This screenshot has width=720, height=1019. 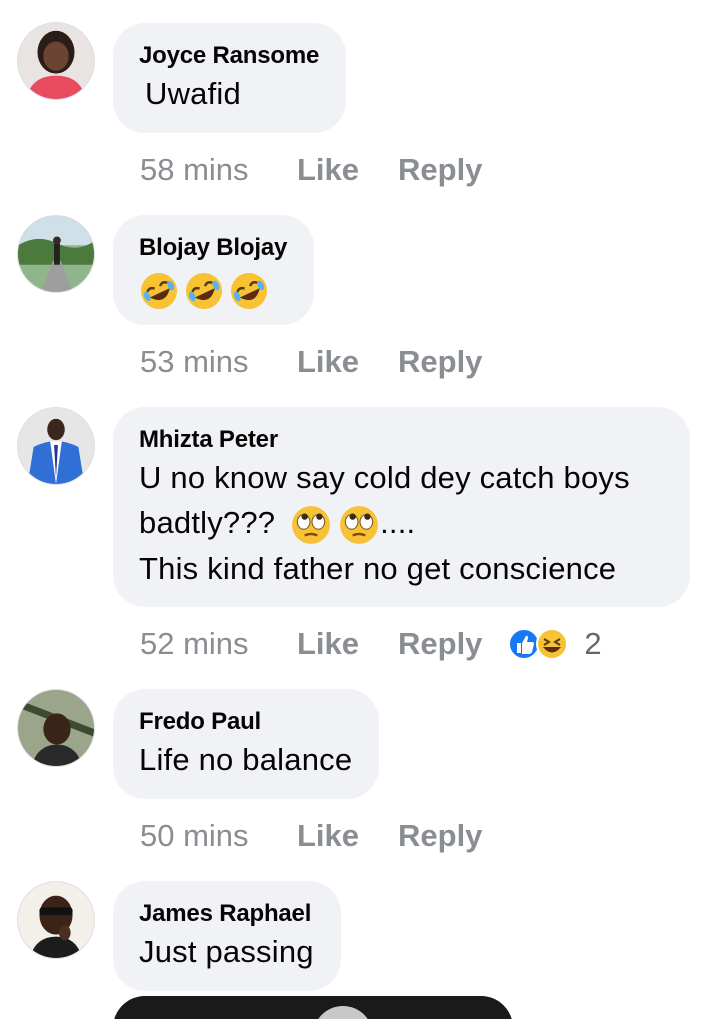 What do you see at coordinates (378, 568) in the screenshot?
I see `comment-text-line: This kind father no get conscience` at bounding box center [378, 568].